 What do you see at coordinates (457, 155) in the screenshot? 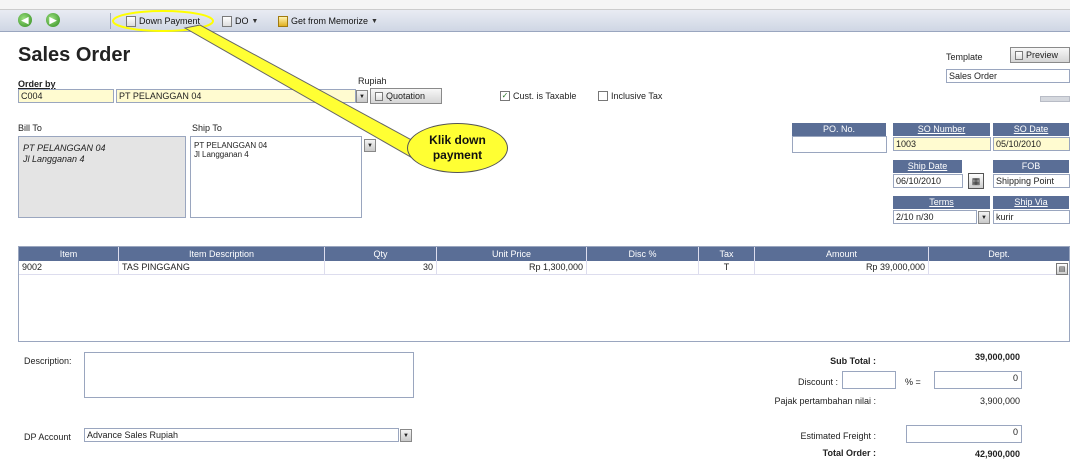
I see `callout-text-line2: payment` at bounding box center [457, 155].